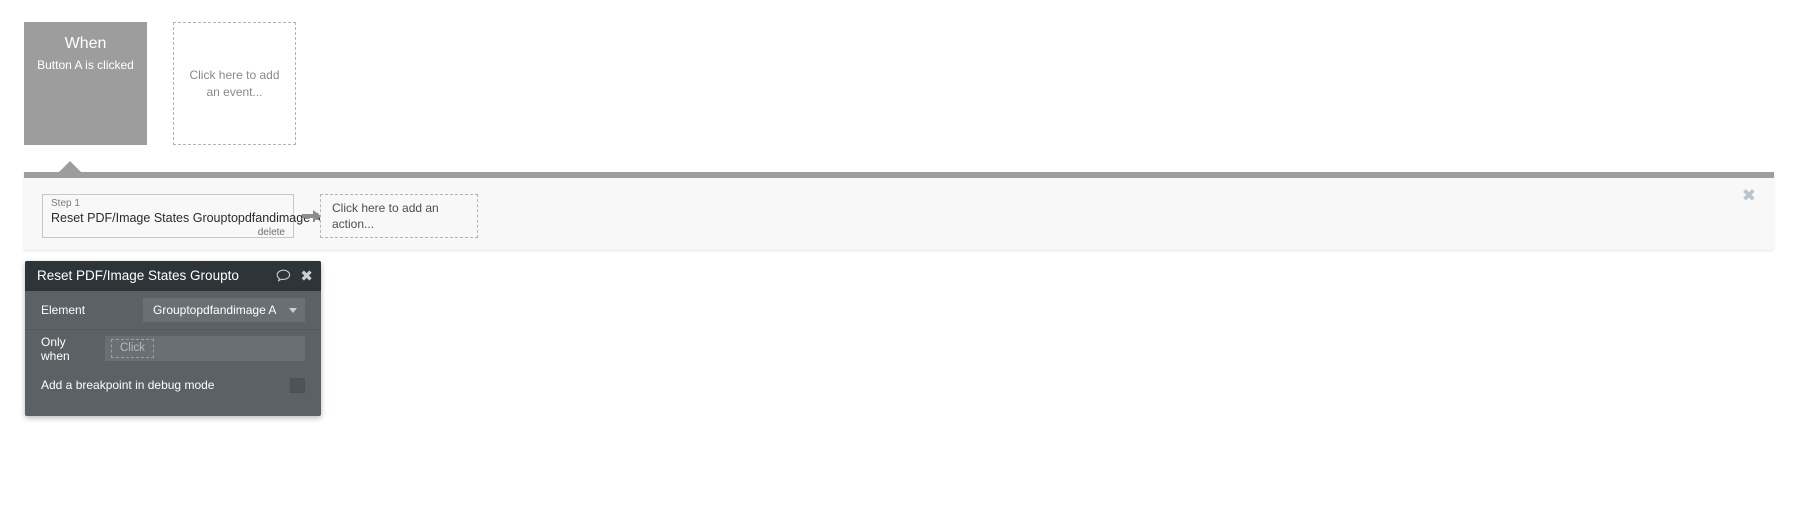 The width and height of the screenshot is (1798, 527). I want to click on close-icon: ✖, so click(306, 276).